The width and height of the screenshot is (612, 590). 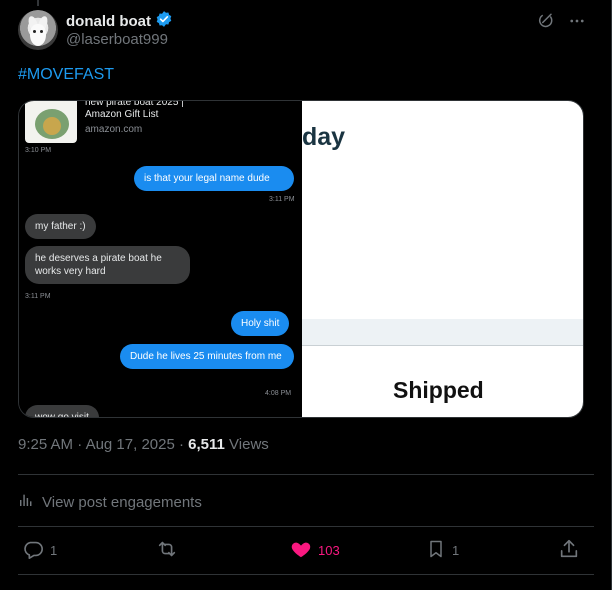 I want to click on view-engagements-link: View post engagements, so click(x=110, y=502).